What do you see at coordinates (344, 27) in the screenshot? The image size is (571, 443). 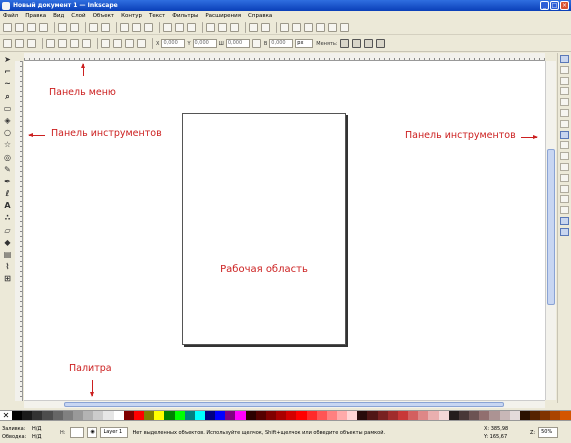 I see `document-properties-icon` at bounding box center [344, 27].